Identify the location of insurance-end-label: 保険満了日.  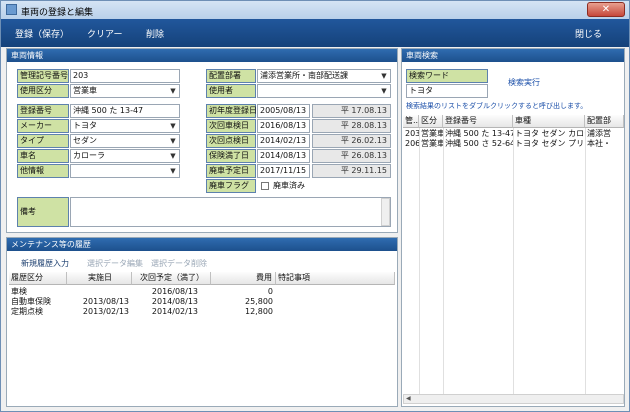
(231, 156).